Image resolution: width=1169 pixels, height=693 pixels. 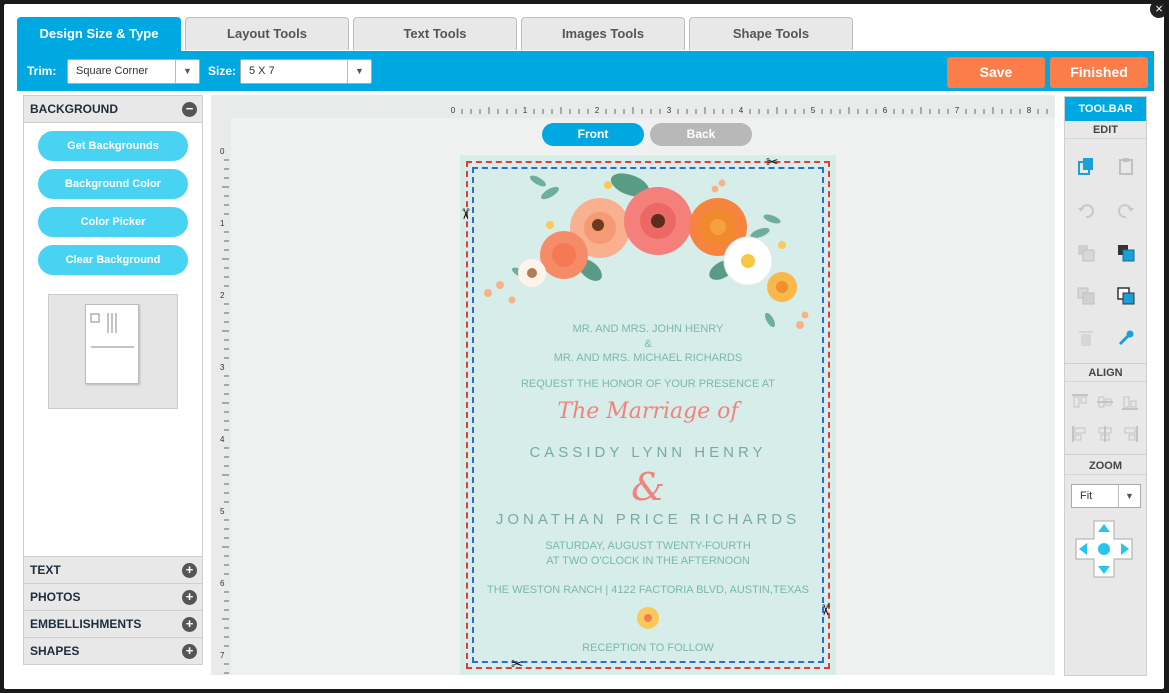 I want to click on close-icon: ×, so click(x=1156, y=12).